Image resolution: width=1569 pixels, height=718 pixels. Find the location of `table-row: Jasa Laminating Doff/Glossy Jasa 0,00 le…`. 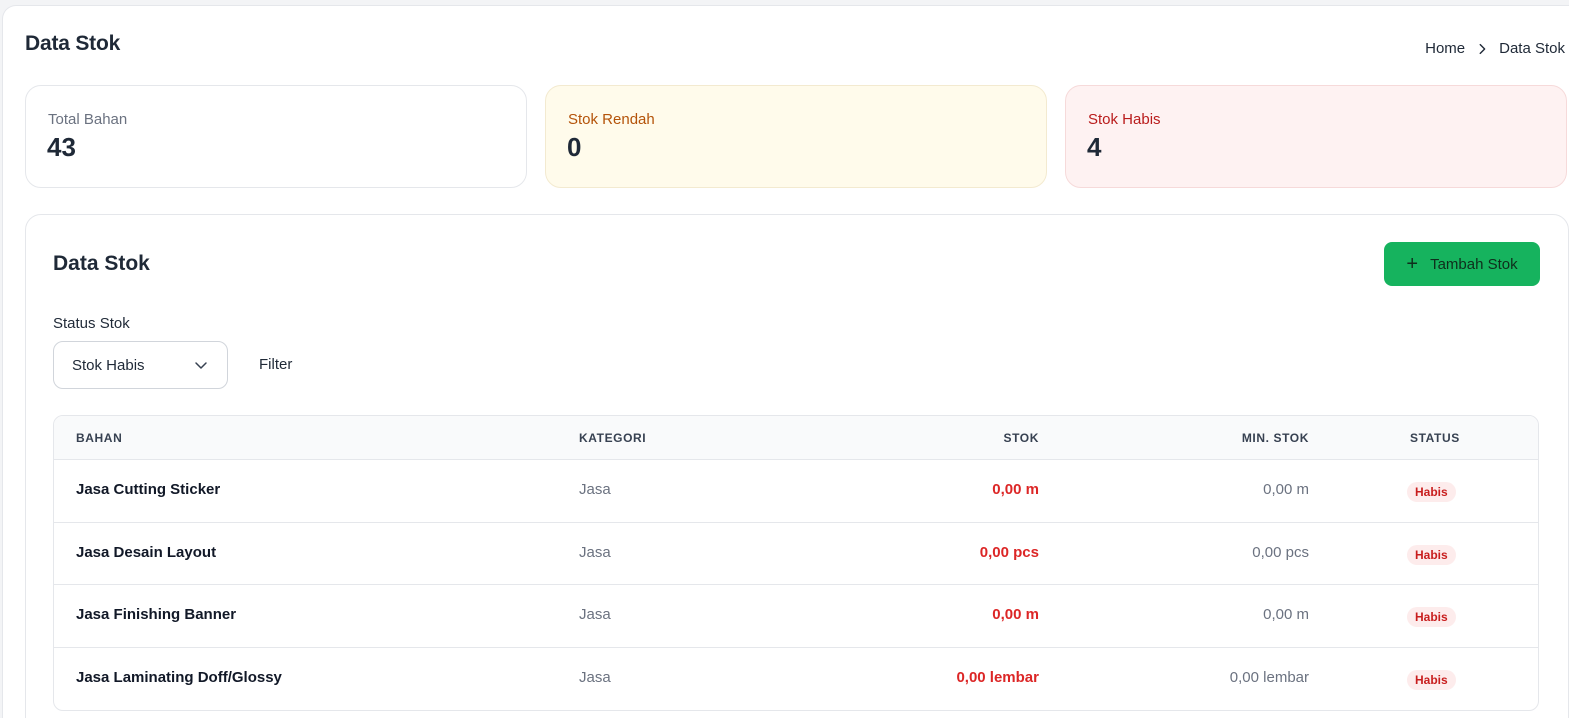

table-row: Jasa Laminating Doff/Glossy Jasa 0,00 le… is located at coordinates (796, 679).